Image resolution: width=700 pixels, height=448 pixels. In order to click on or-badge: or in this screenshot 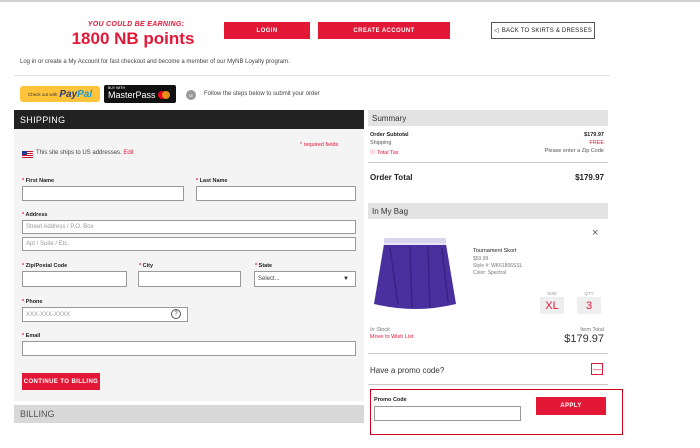, I will do `click(191, 95)`.